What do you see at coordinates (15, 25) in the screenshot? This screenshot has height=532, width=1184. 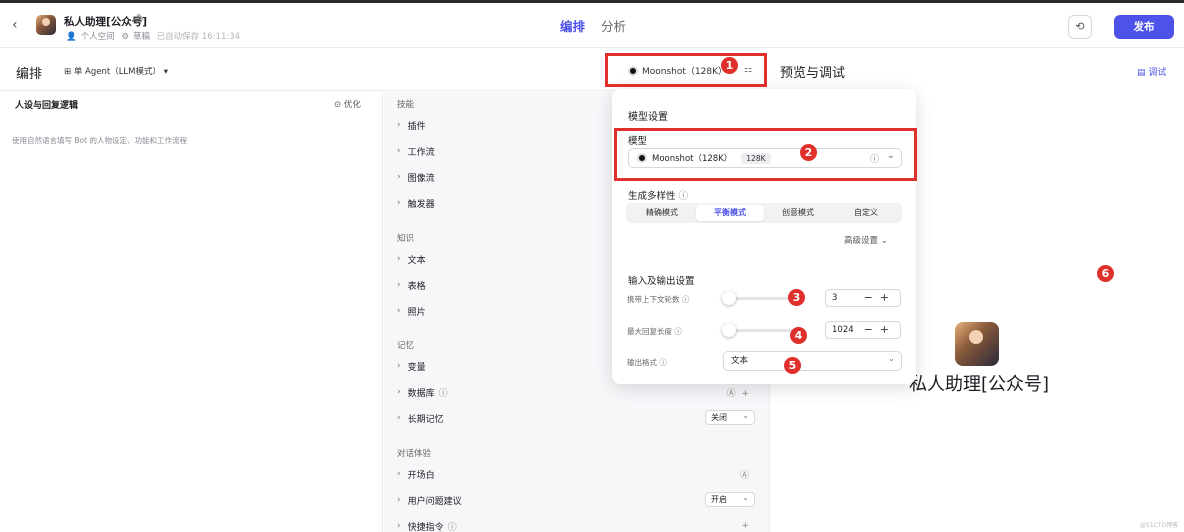 I see `back-arrow-icon: ‹` at bounding box center [15, 25].